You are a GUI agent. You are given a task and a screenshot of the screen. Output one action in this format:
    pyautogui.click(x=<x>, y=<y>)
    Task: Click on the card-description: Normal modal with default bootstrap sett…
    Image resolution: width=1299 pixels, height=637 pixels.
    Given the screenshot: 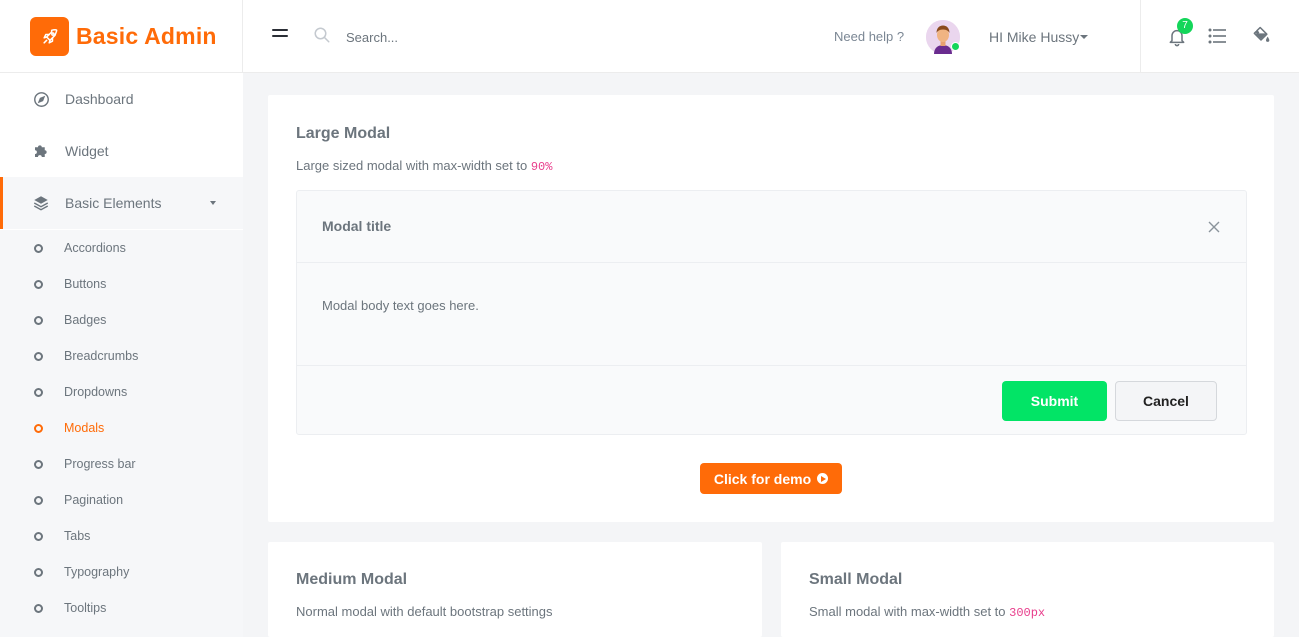 What is the action you would take?
    pyautogui.click(x=424, y=611)
    